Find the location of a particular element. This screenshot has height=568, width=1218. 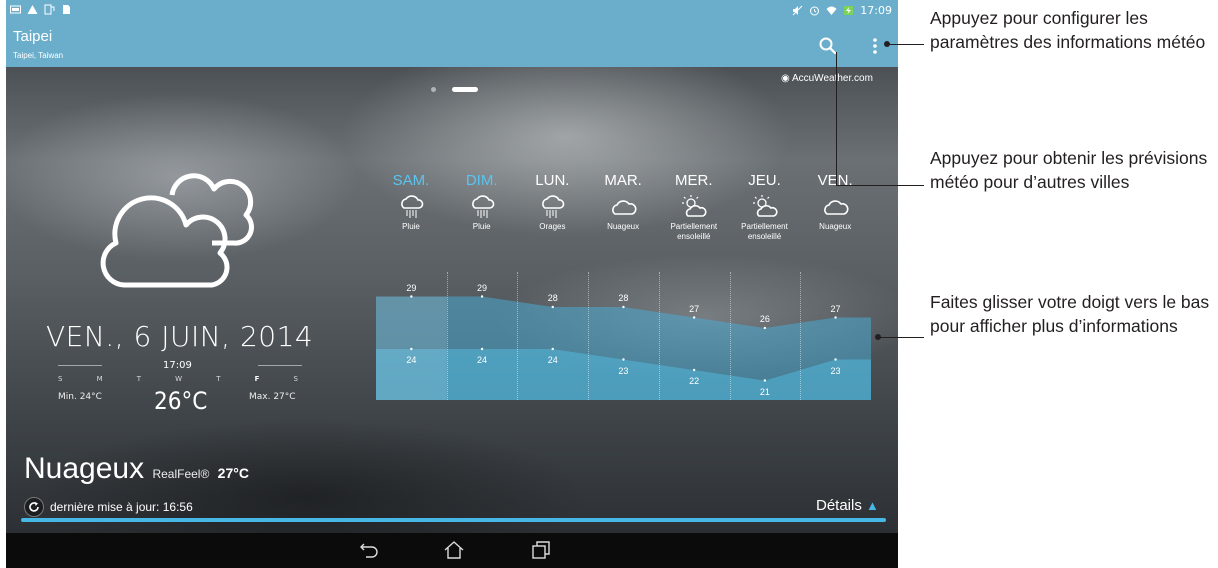

home-icon is located at coordinates (454, 550).